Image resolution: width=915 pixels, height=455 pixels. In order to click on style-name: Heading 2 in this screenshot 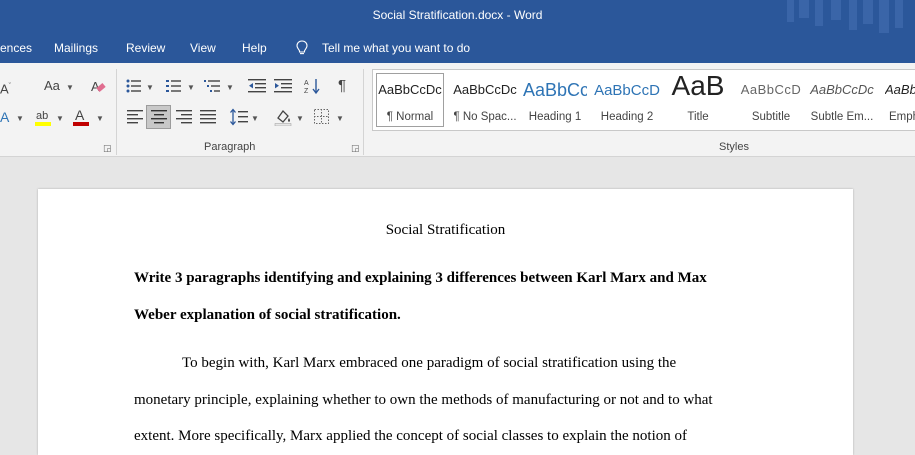, I will do `click(627, 117)`.